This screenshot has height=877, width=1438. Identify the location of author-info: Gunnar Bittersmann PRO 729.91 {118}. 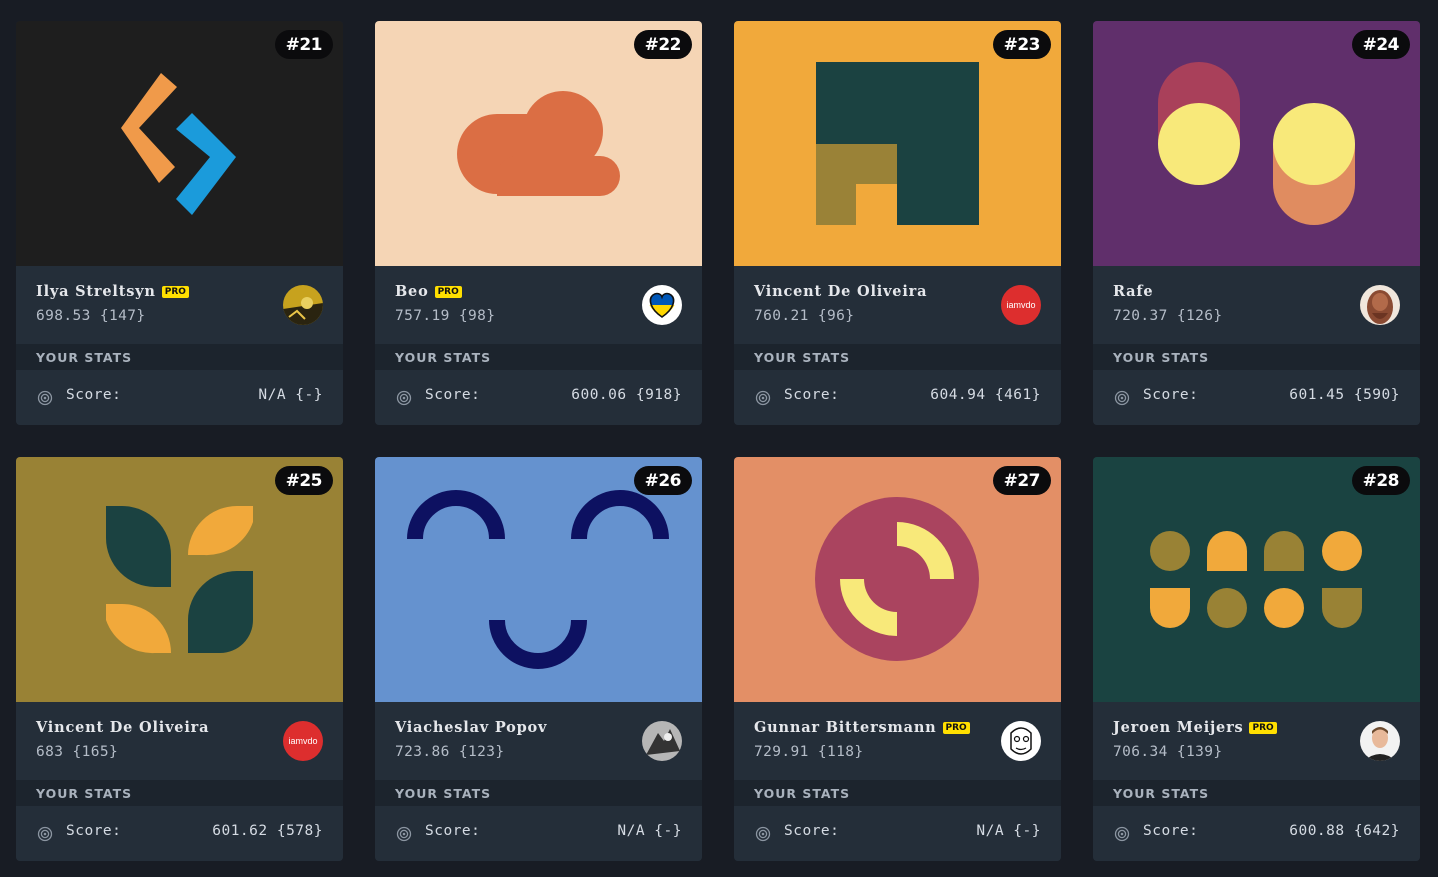
(897, 741).